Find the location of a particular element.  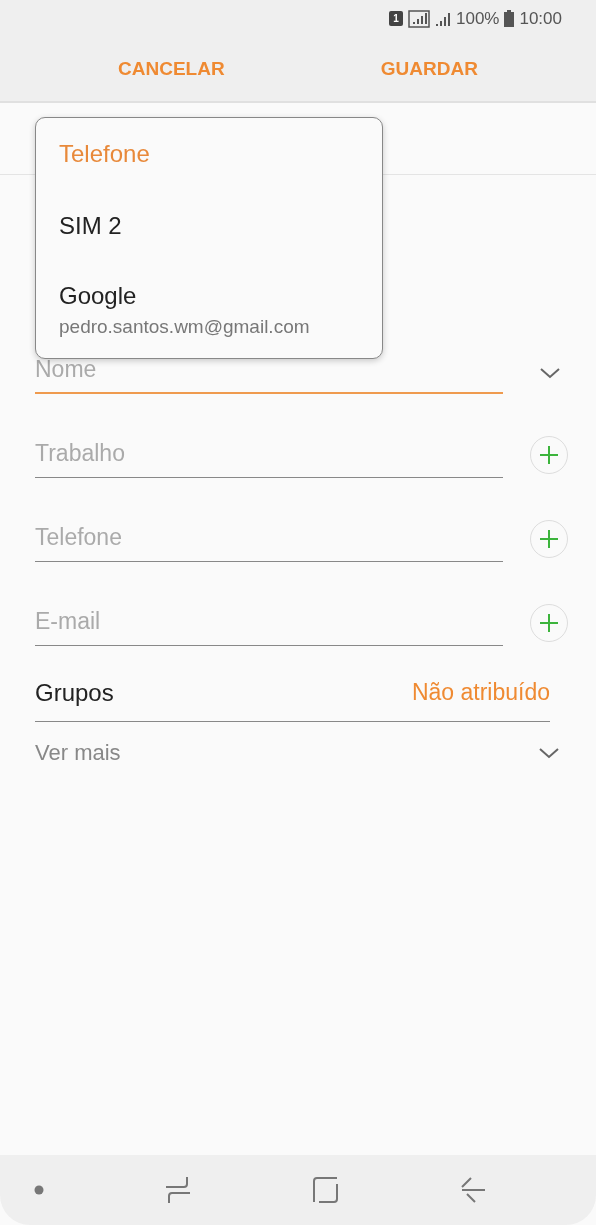

header-action-button: GUARDAR is located at coordinates (429, 69).